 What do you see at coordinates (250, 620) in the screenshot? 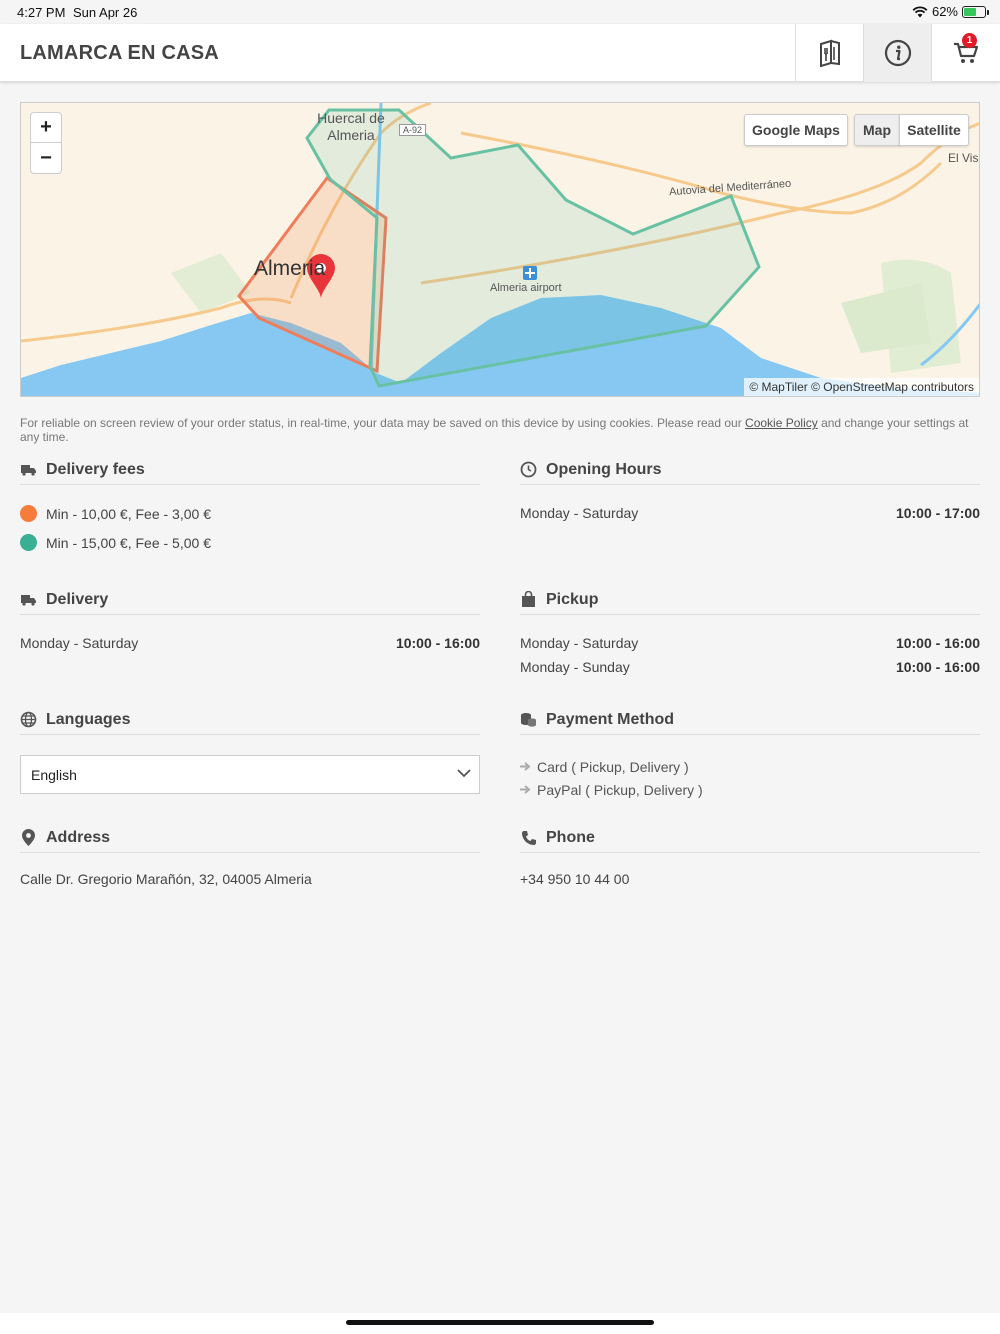
I see `delivery-section: Delivery Monday - Saturday 10:00 - 16:00` at bounding box center [250, 620].